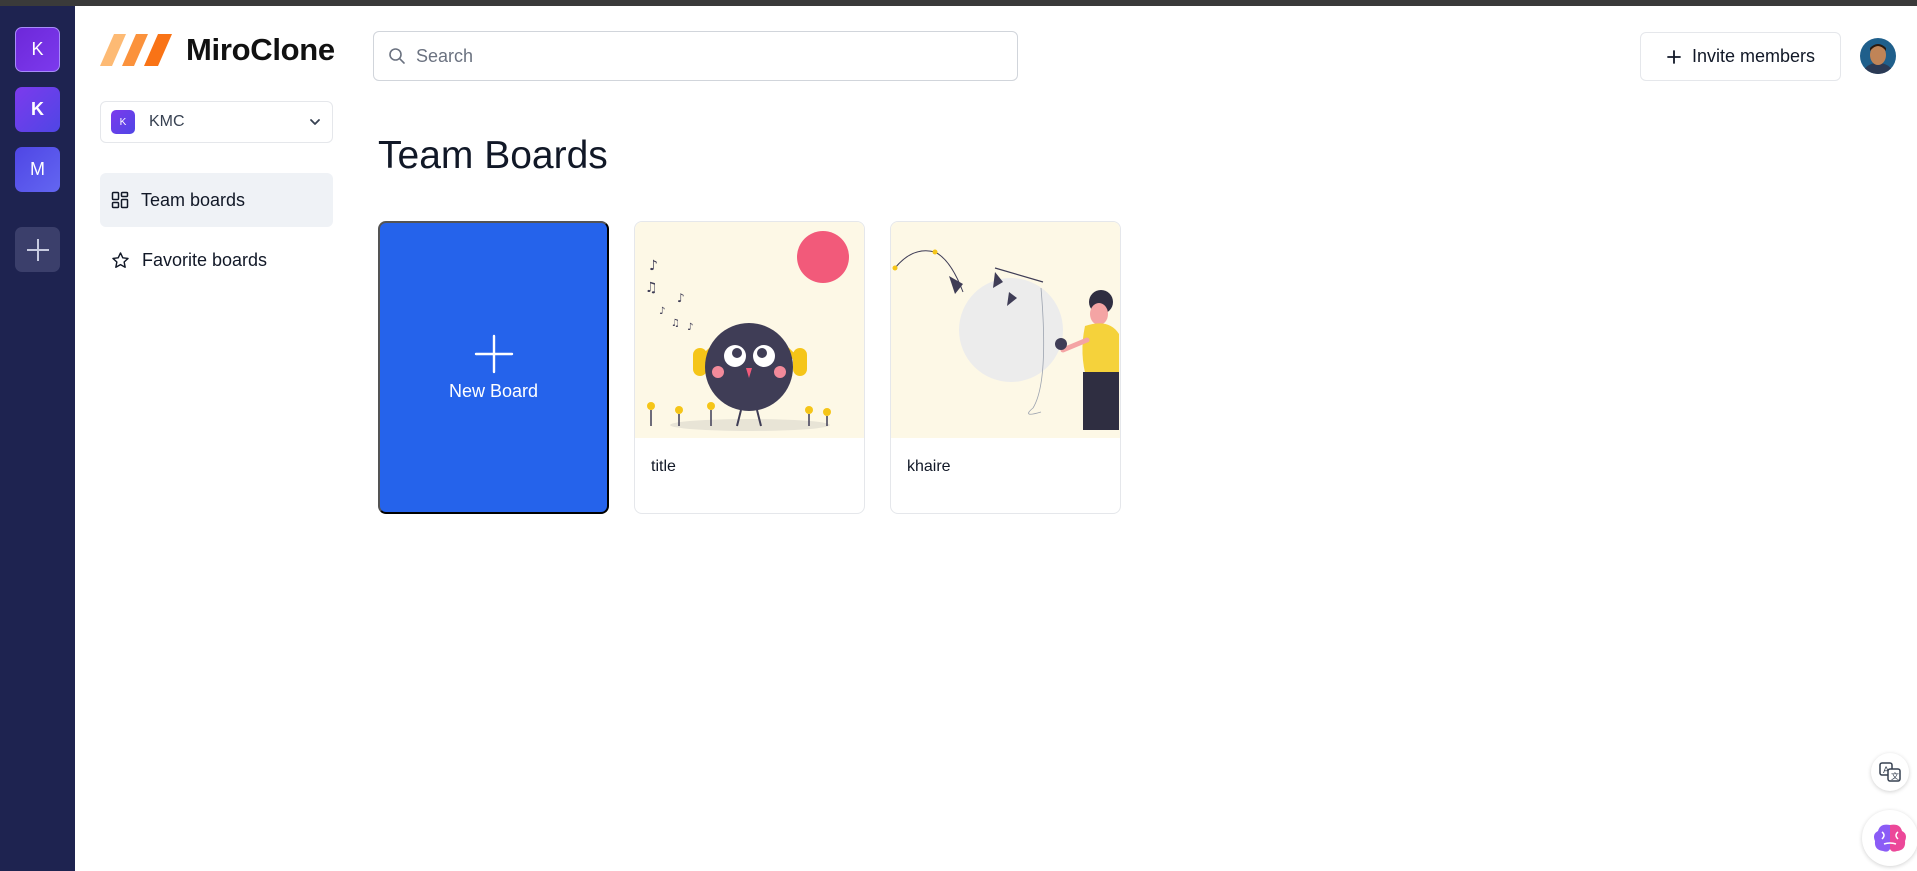 This screenshot has width=1917, height=871. What do you see at coordinates (37, 438) in the screenshot?
I see `org-sidebar: K K M` at bounding box center [37, 438].